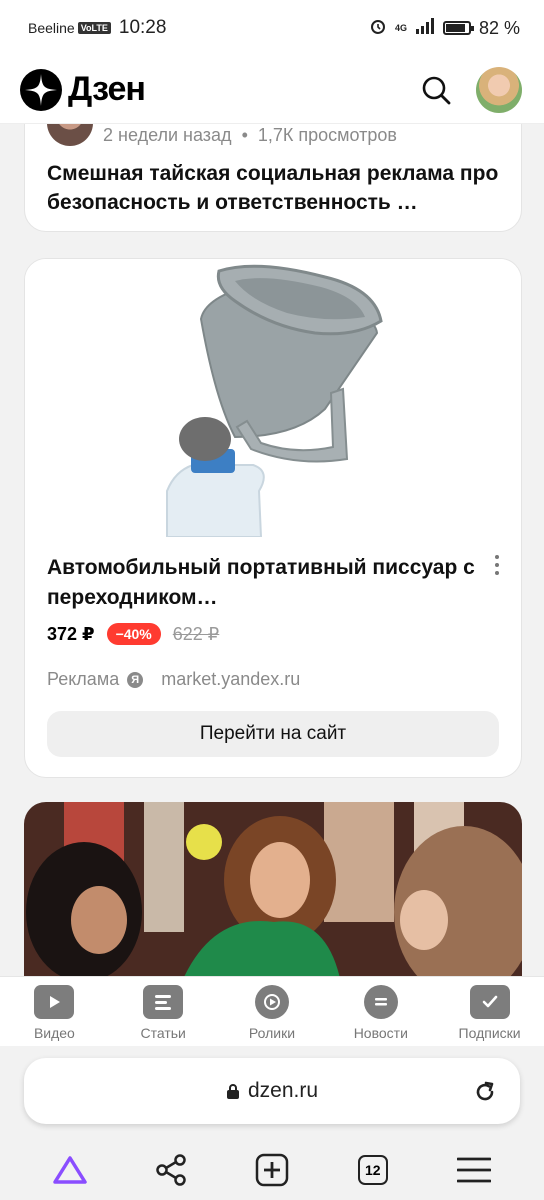 The image size is (544, 1200). Describe the element at coordinates (425, 28) in the screenshot. I see `signal-icon` at that location.